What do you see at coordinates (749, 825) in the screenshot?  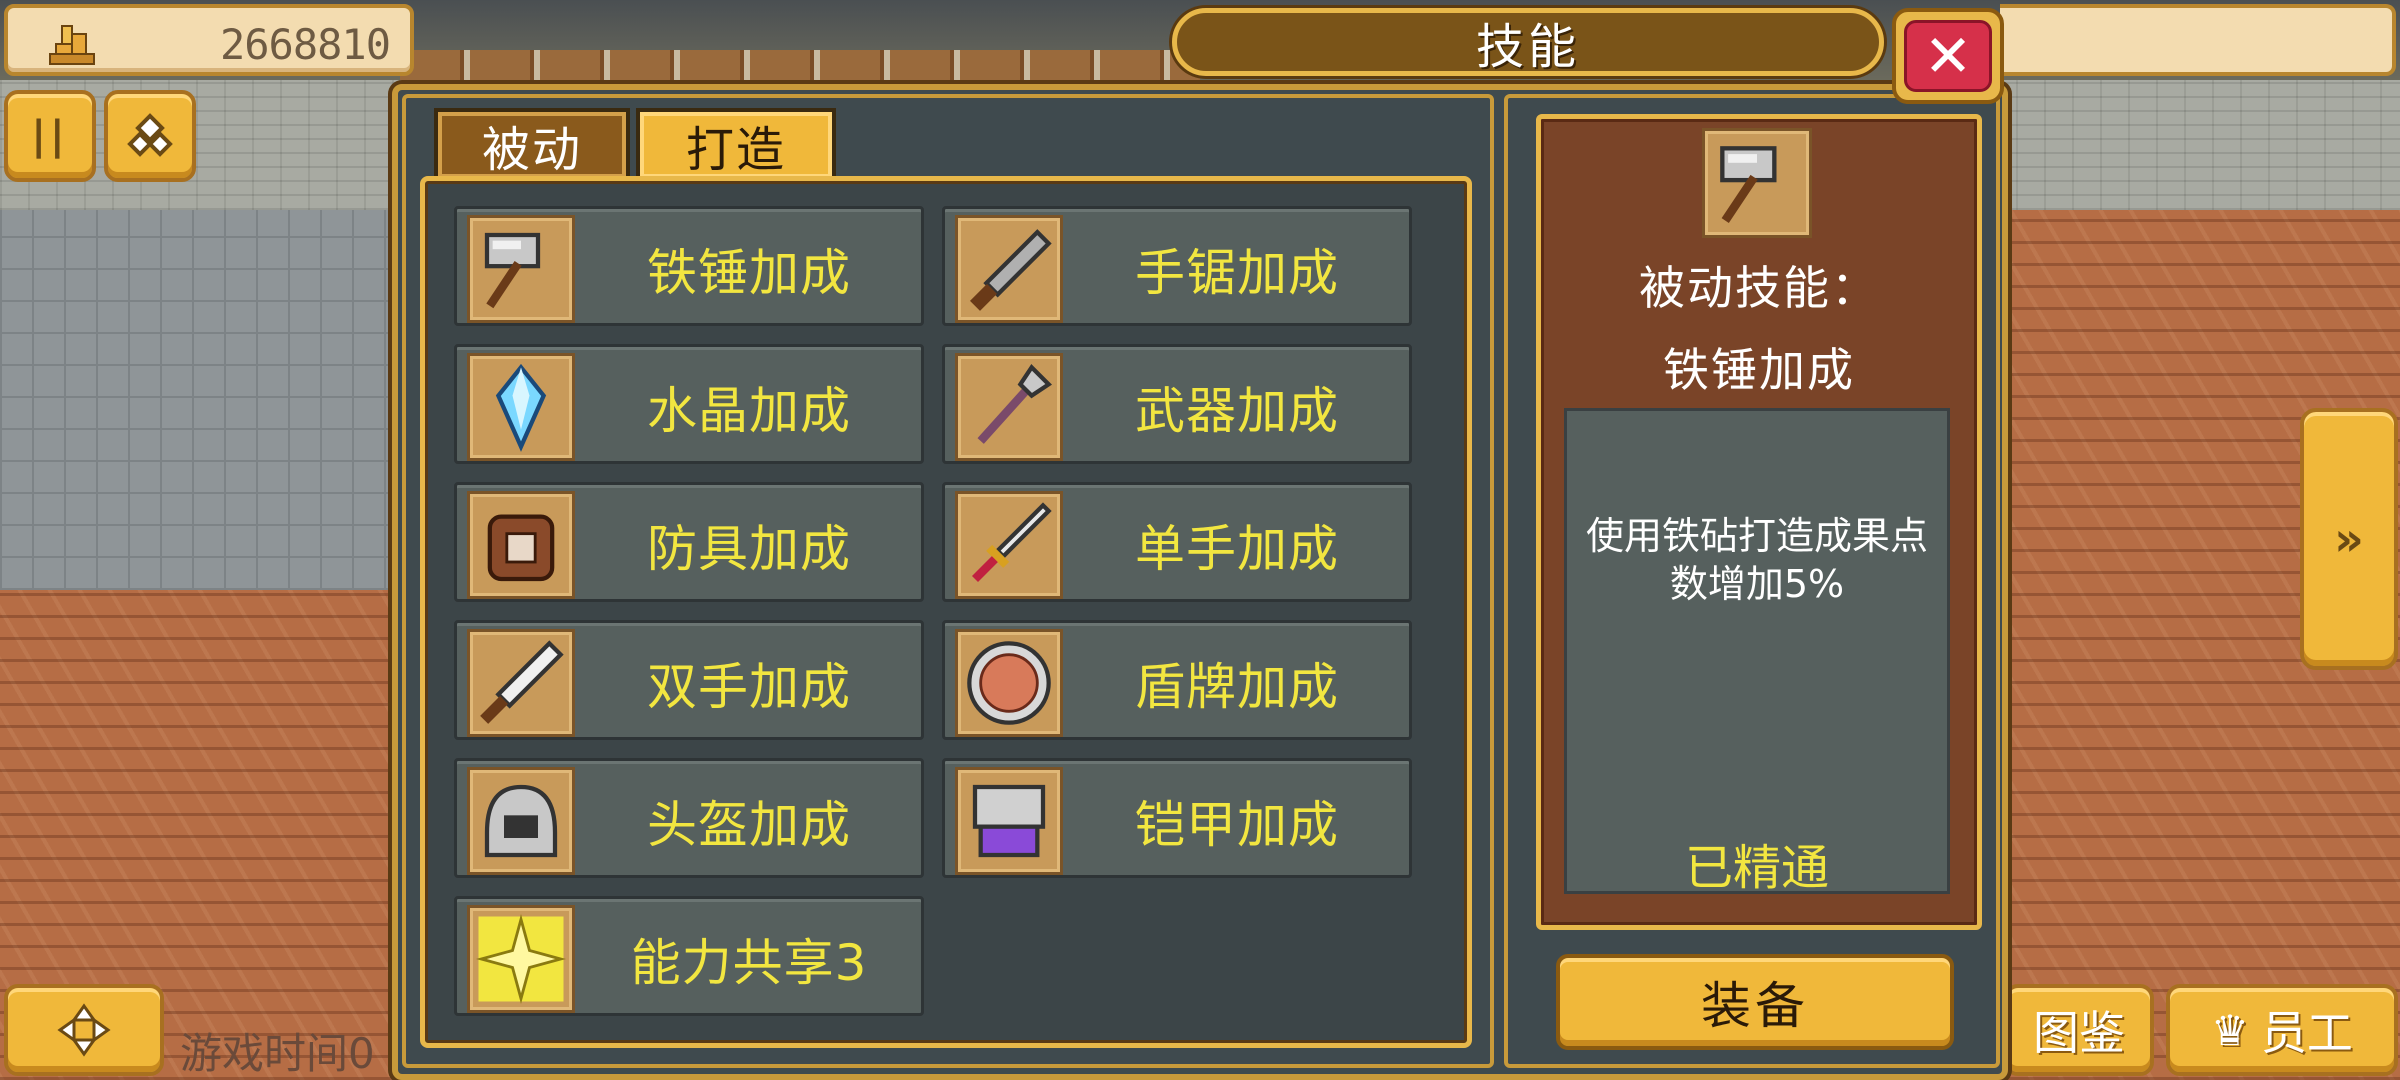 I see `skill-label: 头盔加成` at bounding box center [749, 825].